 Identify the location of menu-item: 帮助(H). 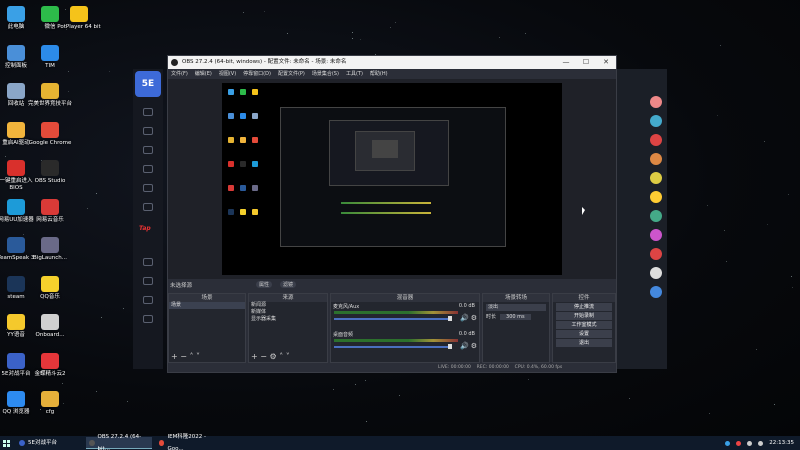
(379, 74).